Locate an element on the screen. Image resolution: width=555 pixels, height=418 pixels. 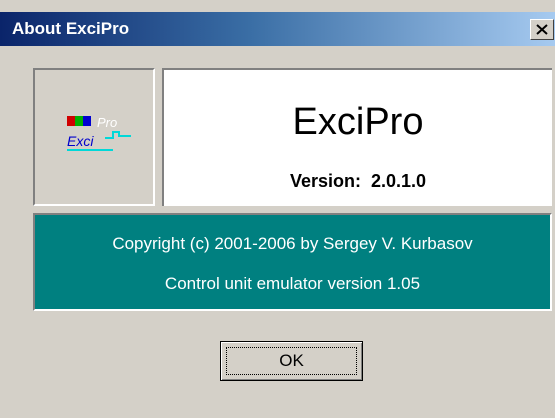
app-logo-panel: Pro Exci is located at coordinates (94, 137).